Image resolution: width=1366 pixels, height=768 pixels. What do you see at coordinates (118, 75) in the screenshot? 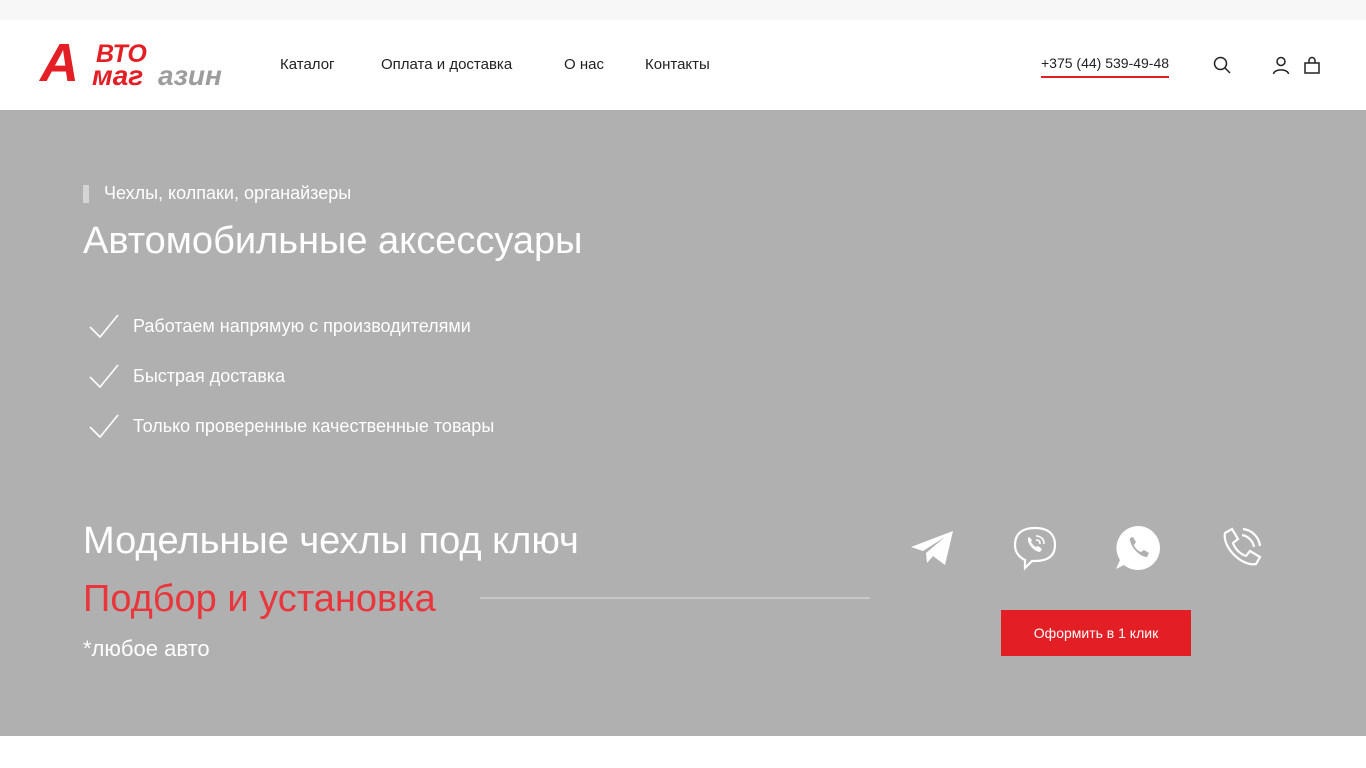
I see `logo-mid-red: маг` at bounding box center [118, 75].